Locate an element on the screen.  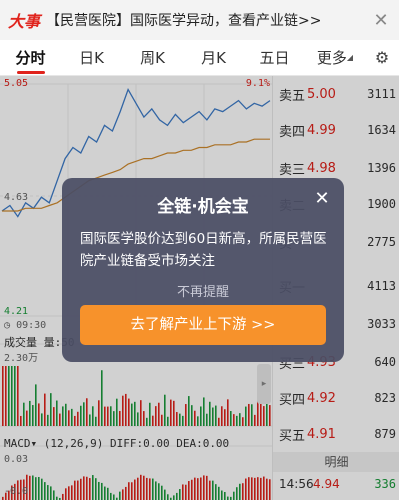
caret-down-icon: ◢ is located at coordinates (350, 57).